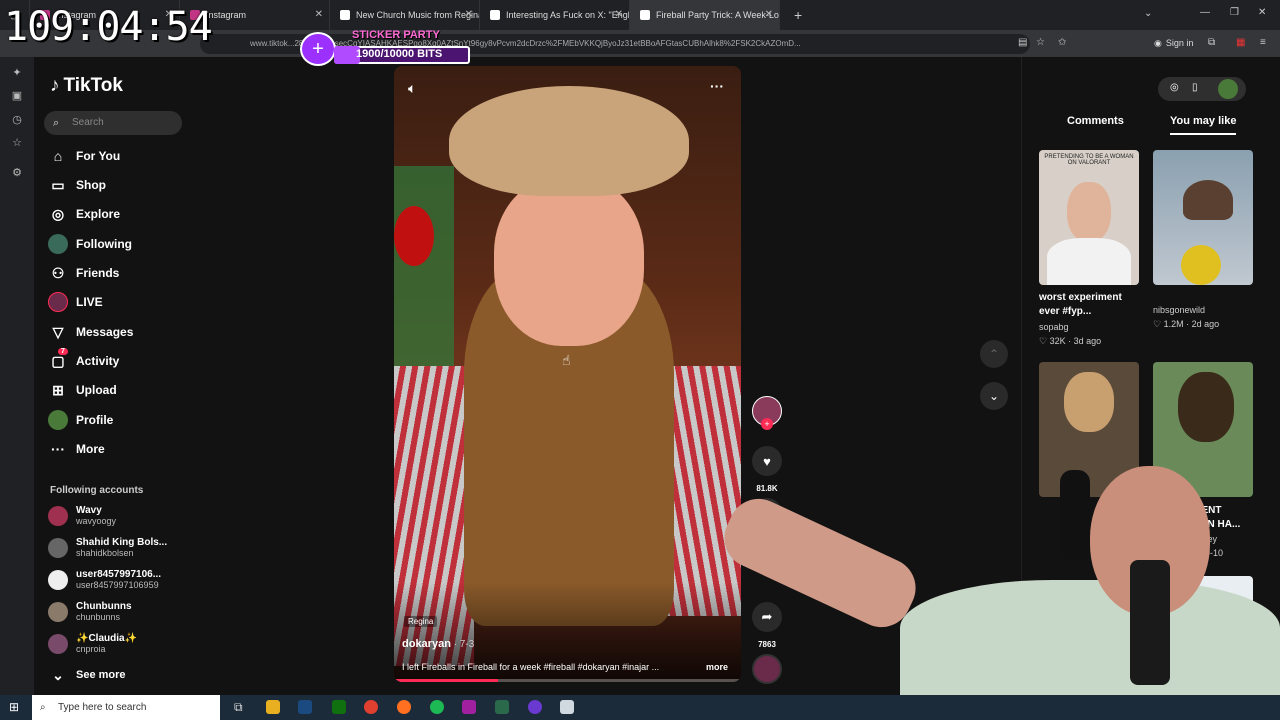 This screenshot has height=720, width=1280. What do you see at coordinates (82, 390) in the screenshot?
I see `nav-upload: ⊞ Upload` at bounding box center [82, 390].